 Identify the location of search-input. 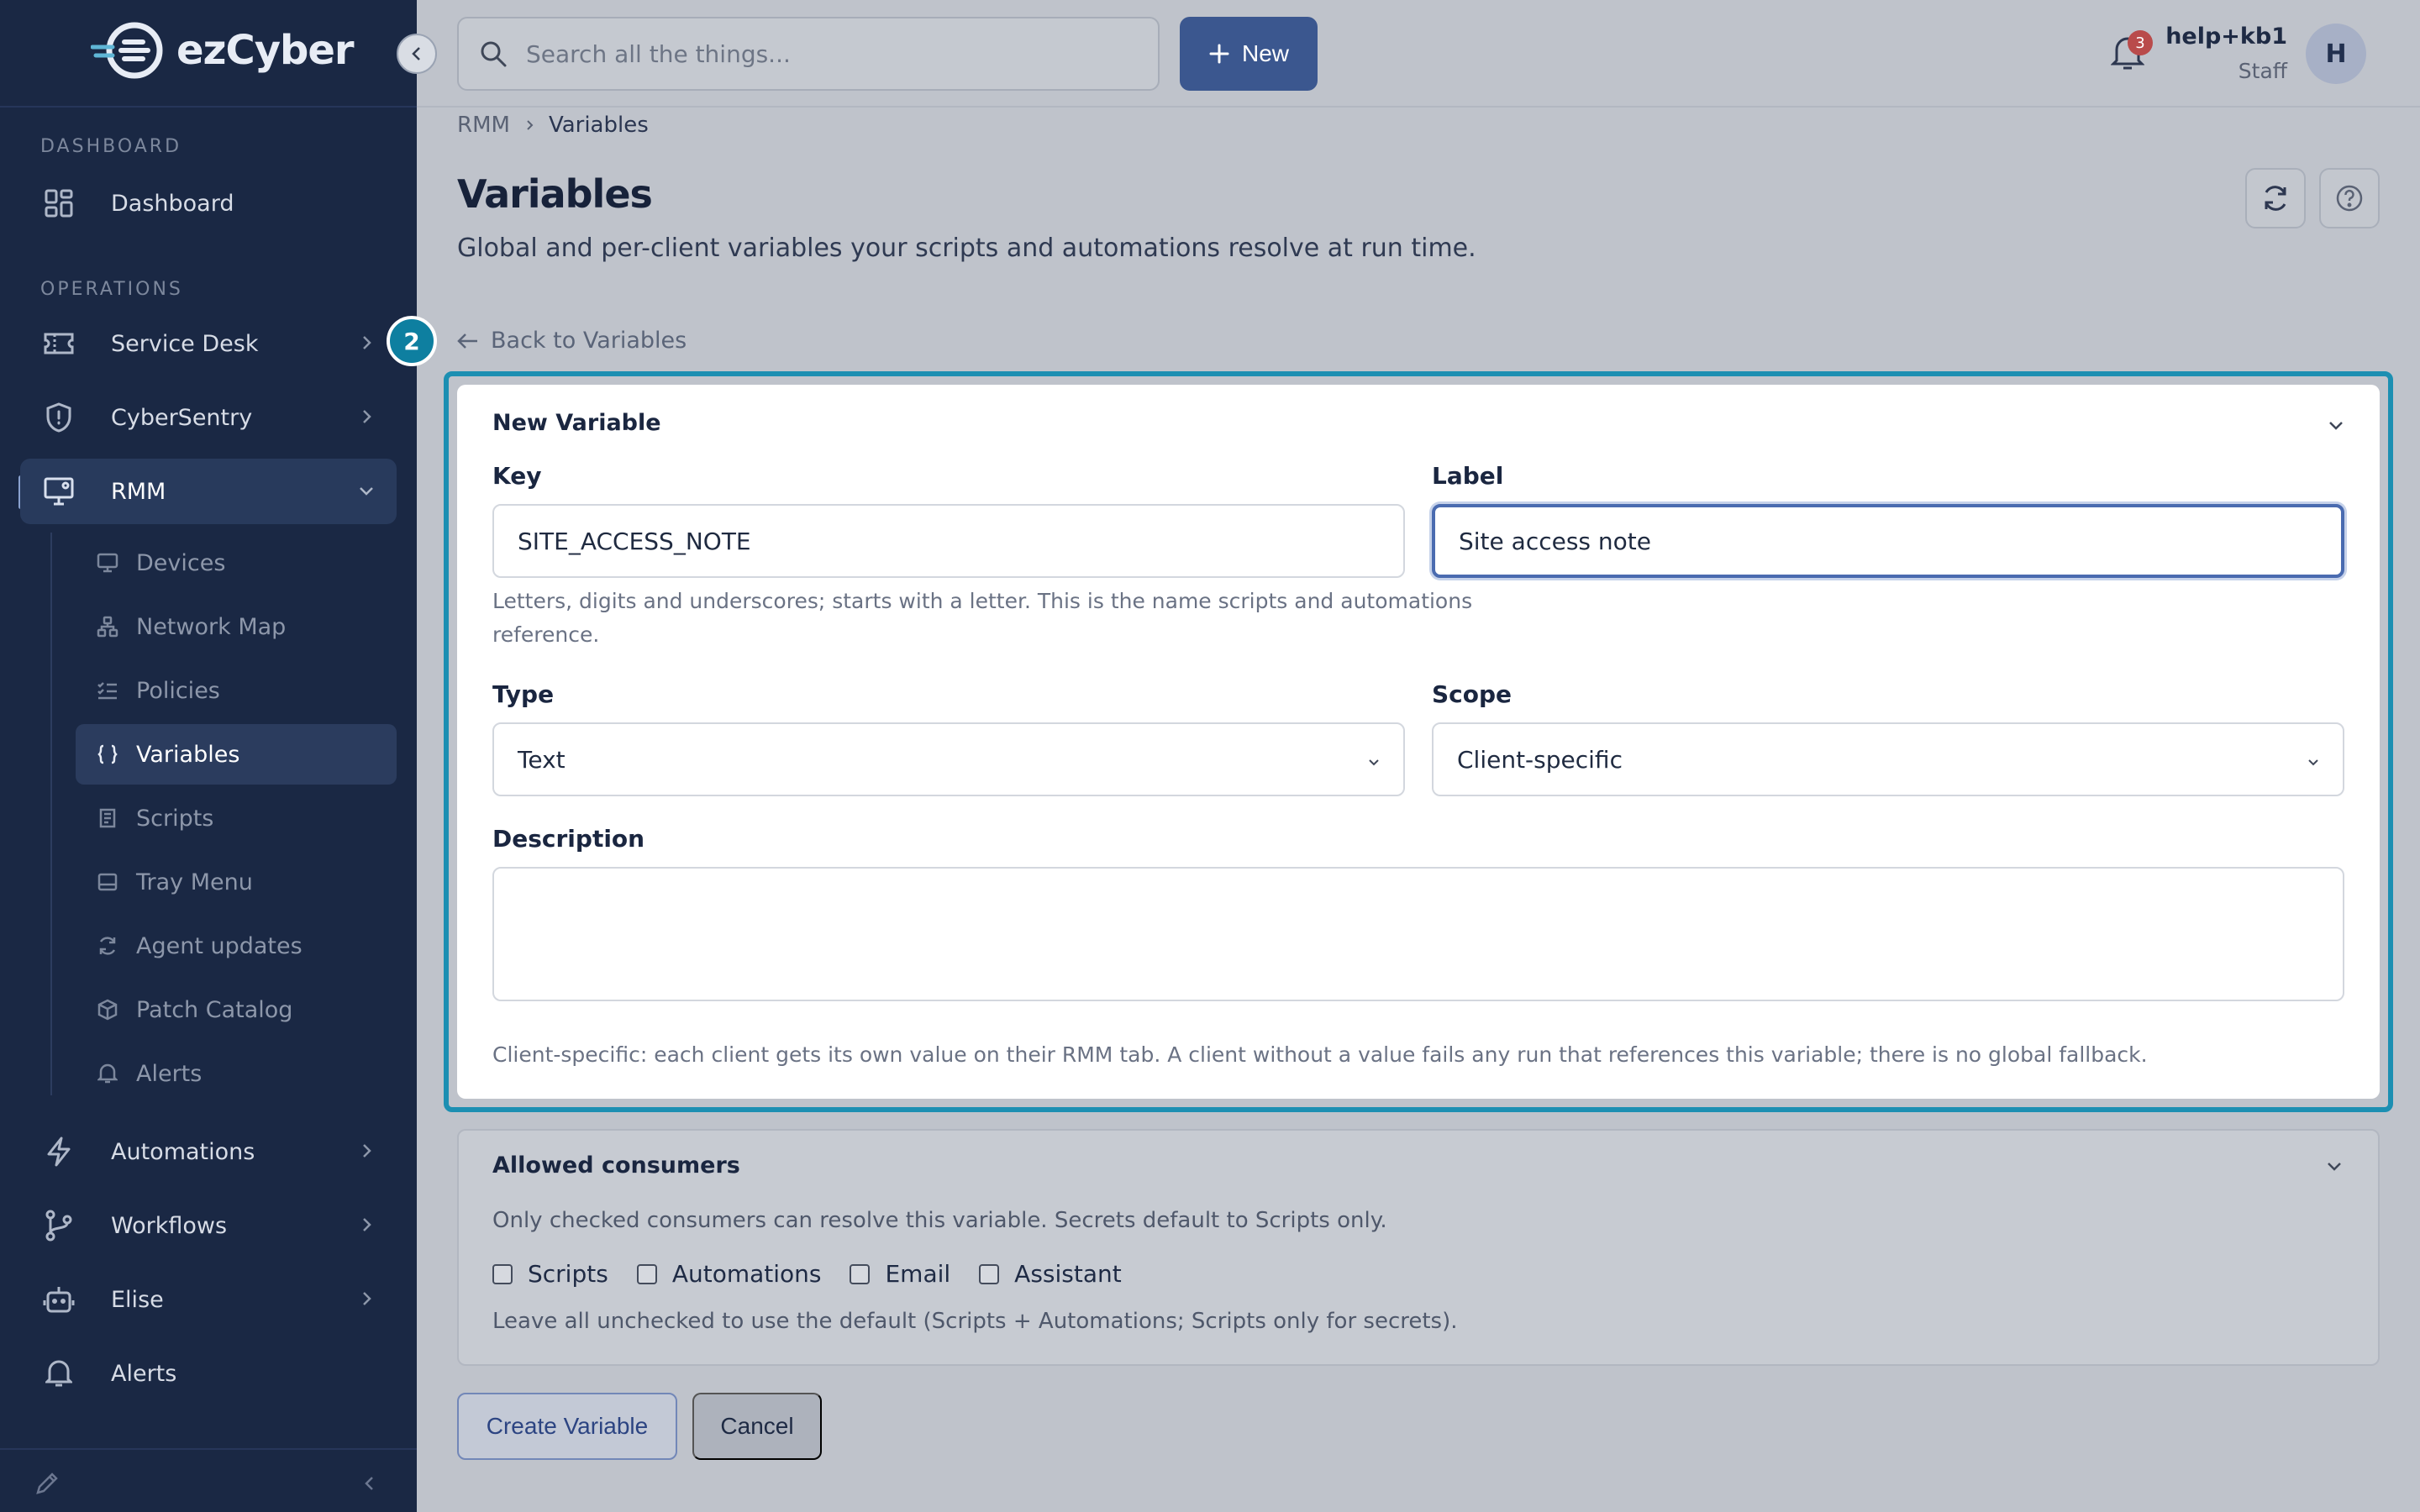
(820, 53).